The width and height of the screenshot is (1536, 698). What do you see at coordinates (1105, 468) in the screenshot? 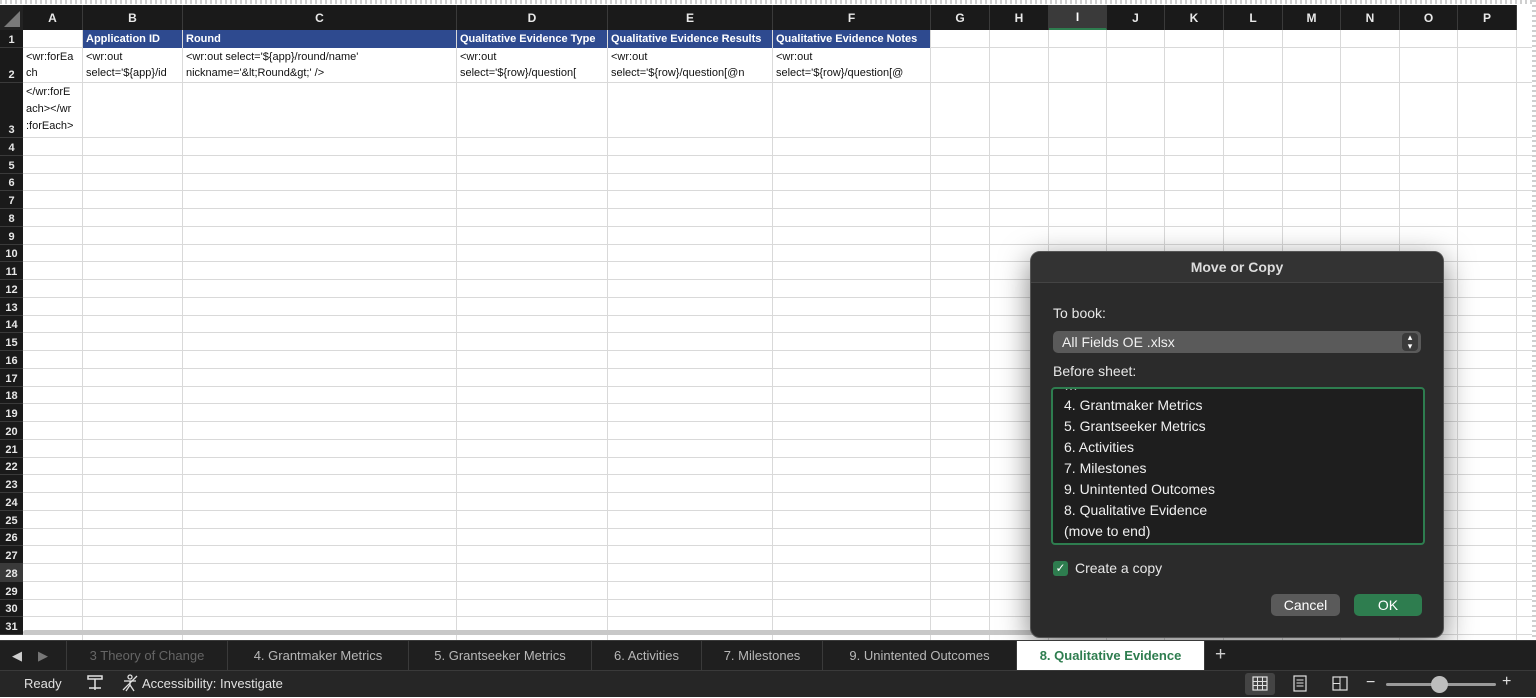
I see `list-item: 7. Milestones` at bounding box center [1105, 468].